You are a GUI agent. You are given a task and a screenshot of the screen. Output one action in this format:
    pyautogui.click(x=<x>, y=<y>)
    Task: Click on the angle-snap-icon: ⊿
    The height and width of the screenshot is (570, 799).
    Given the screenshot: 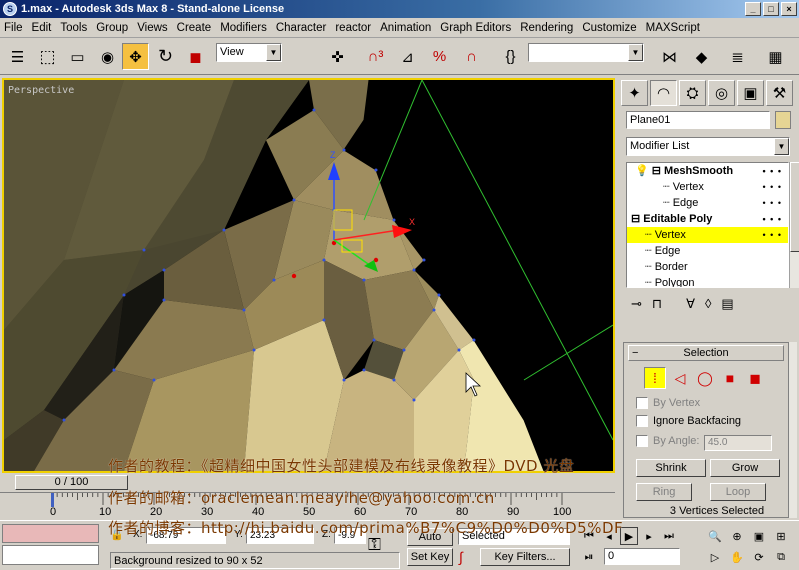 What is the action you would take?
    pyautogui.click(x=407, y=56)
    